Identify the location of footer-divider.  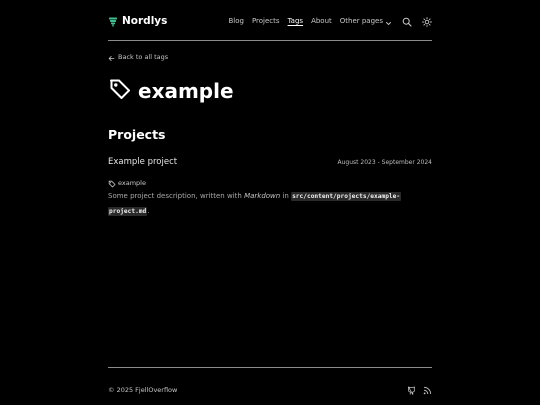
(270, 367).